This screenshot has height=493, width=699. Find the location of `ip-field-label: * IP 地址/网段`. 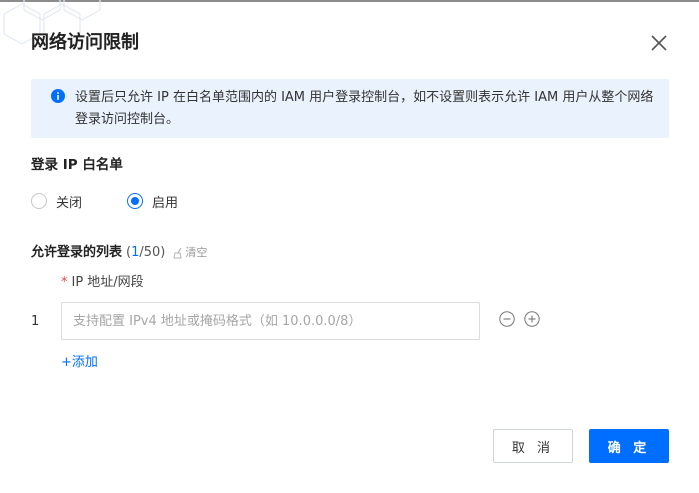

ip-field-label: * IP 地址/网段 is located at coordinates (102, 282).